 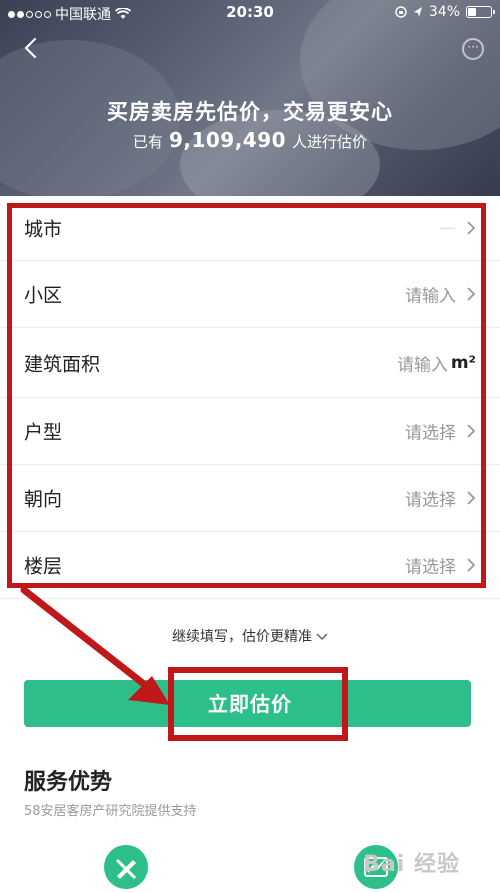 I want to click on area-input: 请输入, so click(x=422, y=362).